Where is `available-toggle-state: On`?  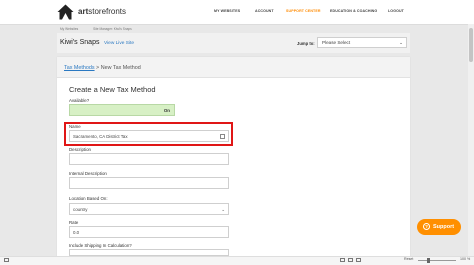
available-toggle-state: On is located at coordinates (166, 110).